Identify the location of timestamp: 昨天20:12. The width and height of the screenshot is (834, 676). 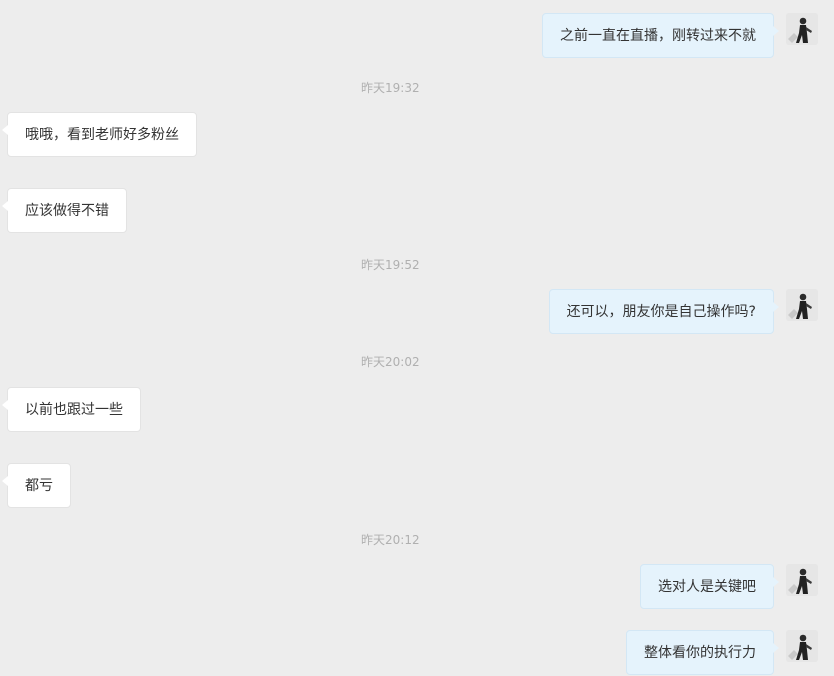
(390, 540).